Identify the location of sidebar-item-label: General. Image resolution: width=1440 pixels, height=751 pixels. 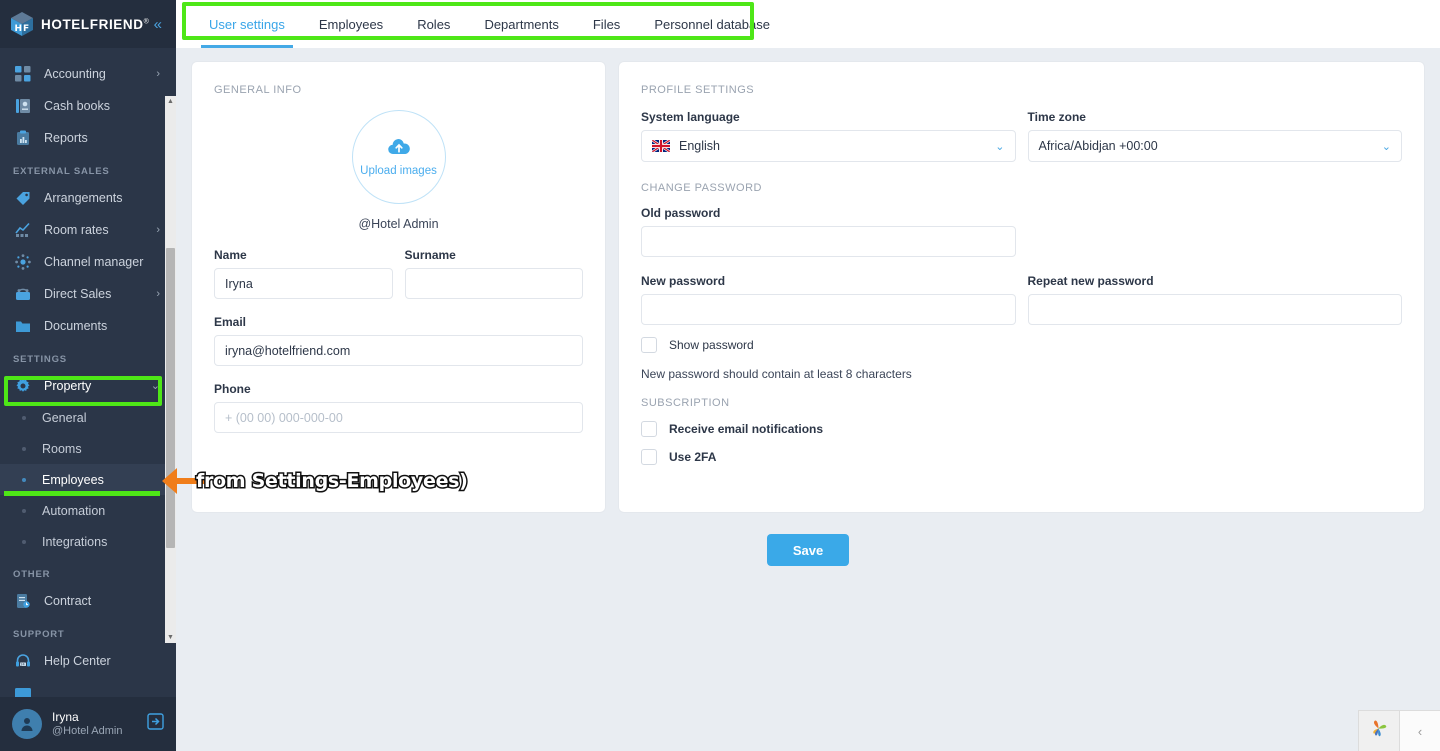
(64, 417).